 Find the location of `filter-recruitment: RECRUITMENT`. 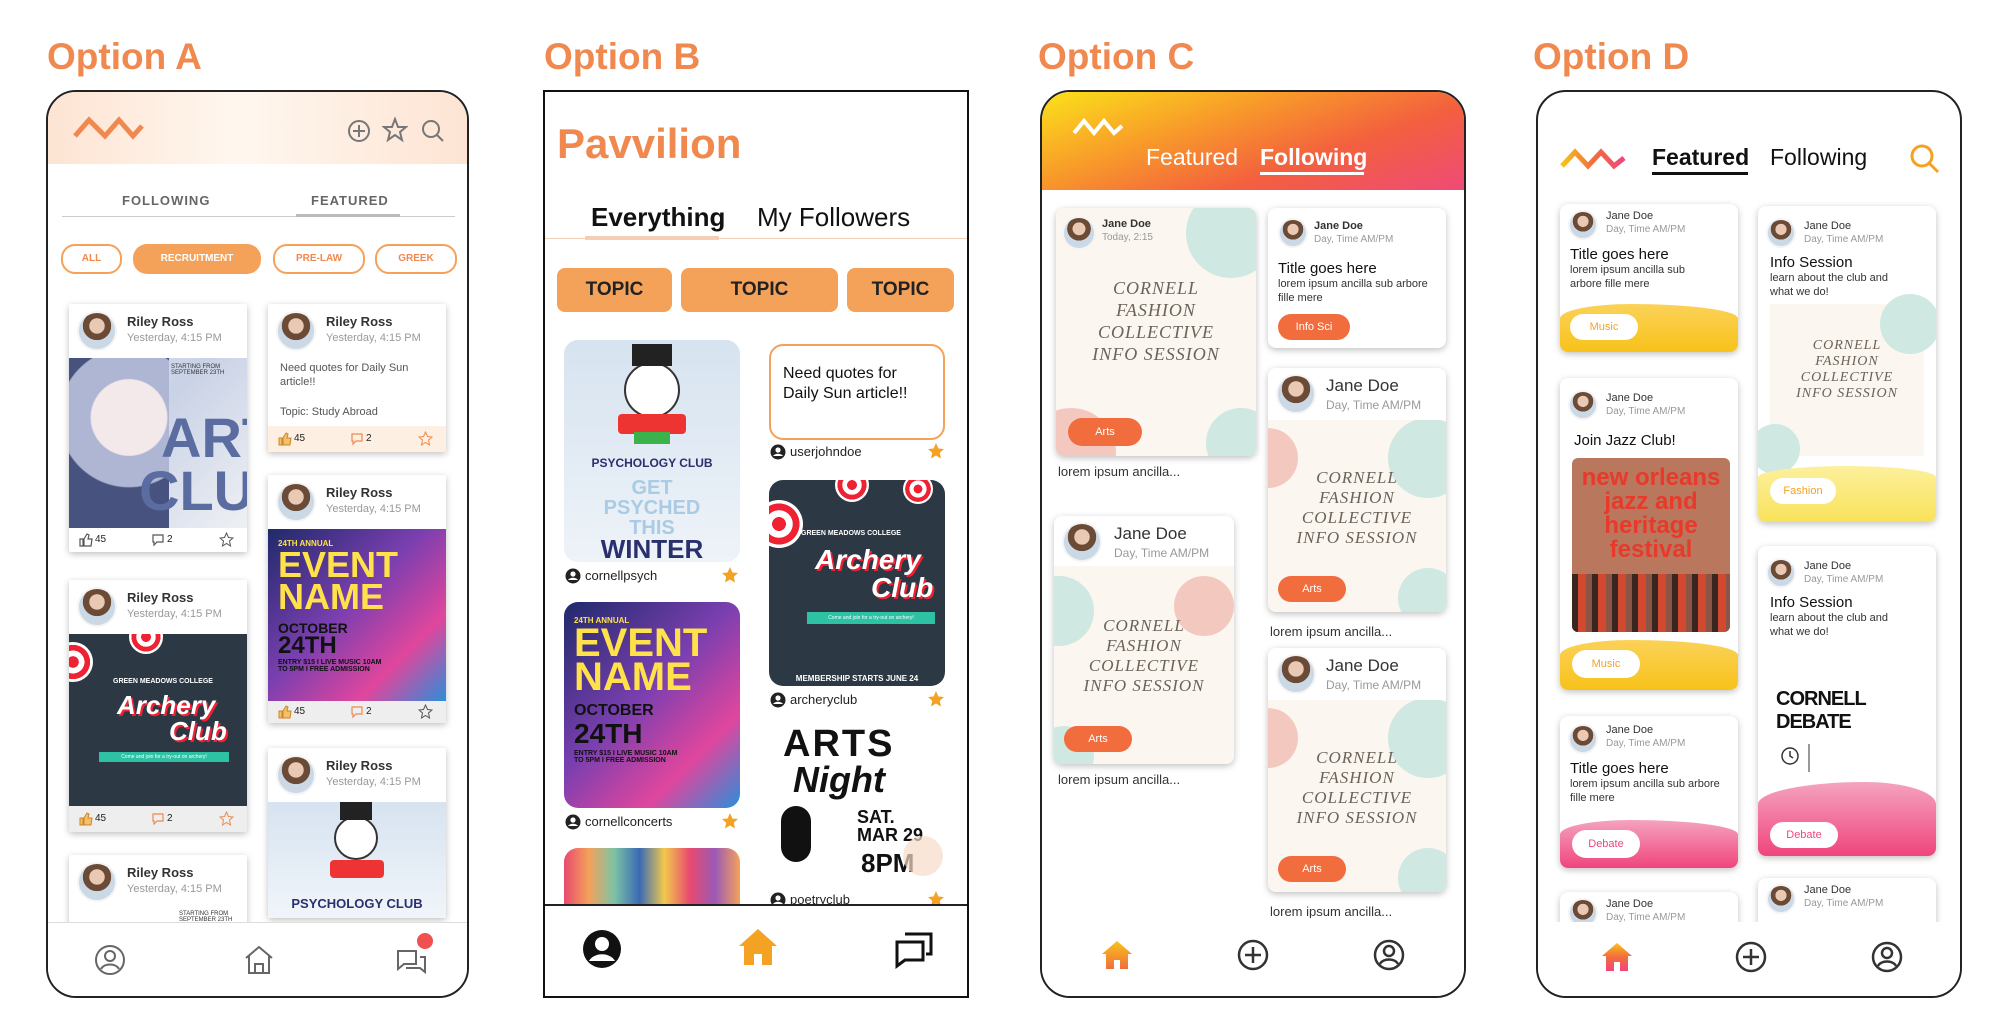

filter-recruitment: RECRUITMENT is located at coordinates (197, 259).